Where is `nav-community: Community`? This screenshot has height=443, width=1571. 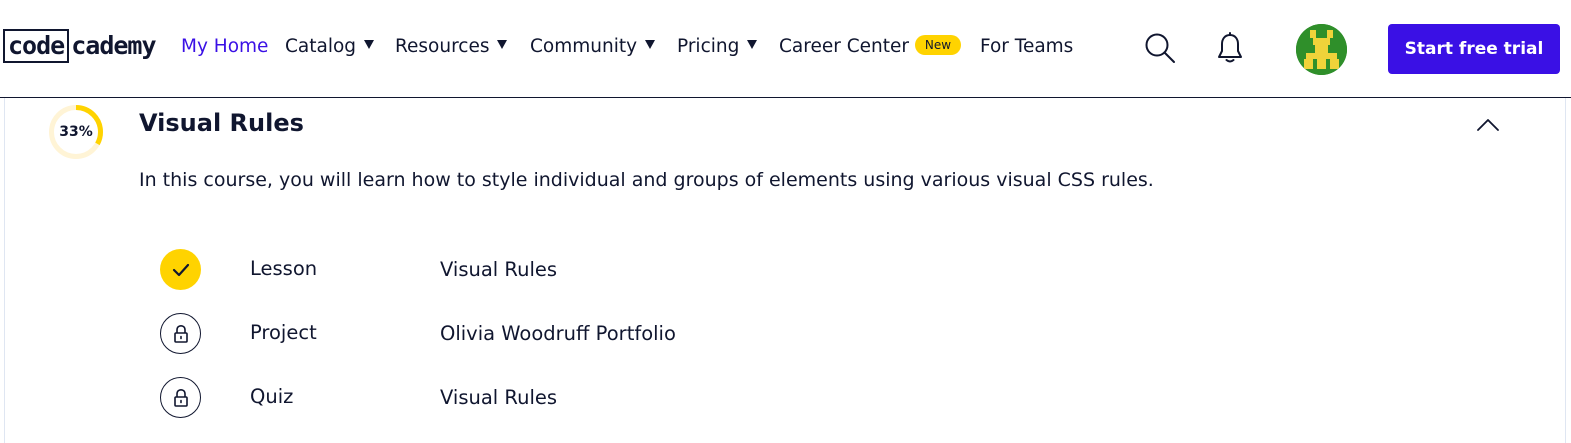
nav-community: Community is located at coordinates (593, 47).